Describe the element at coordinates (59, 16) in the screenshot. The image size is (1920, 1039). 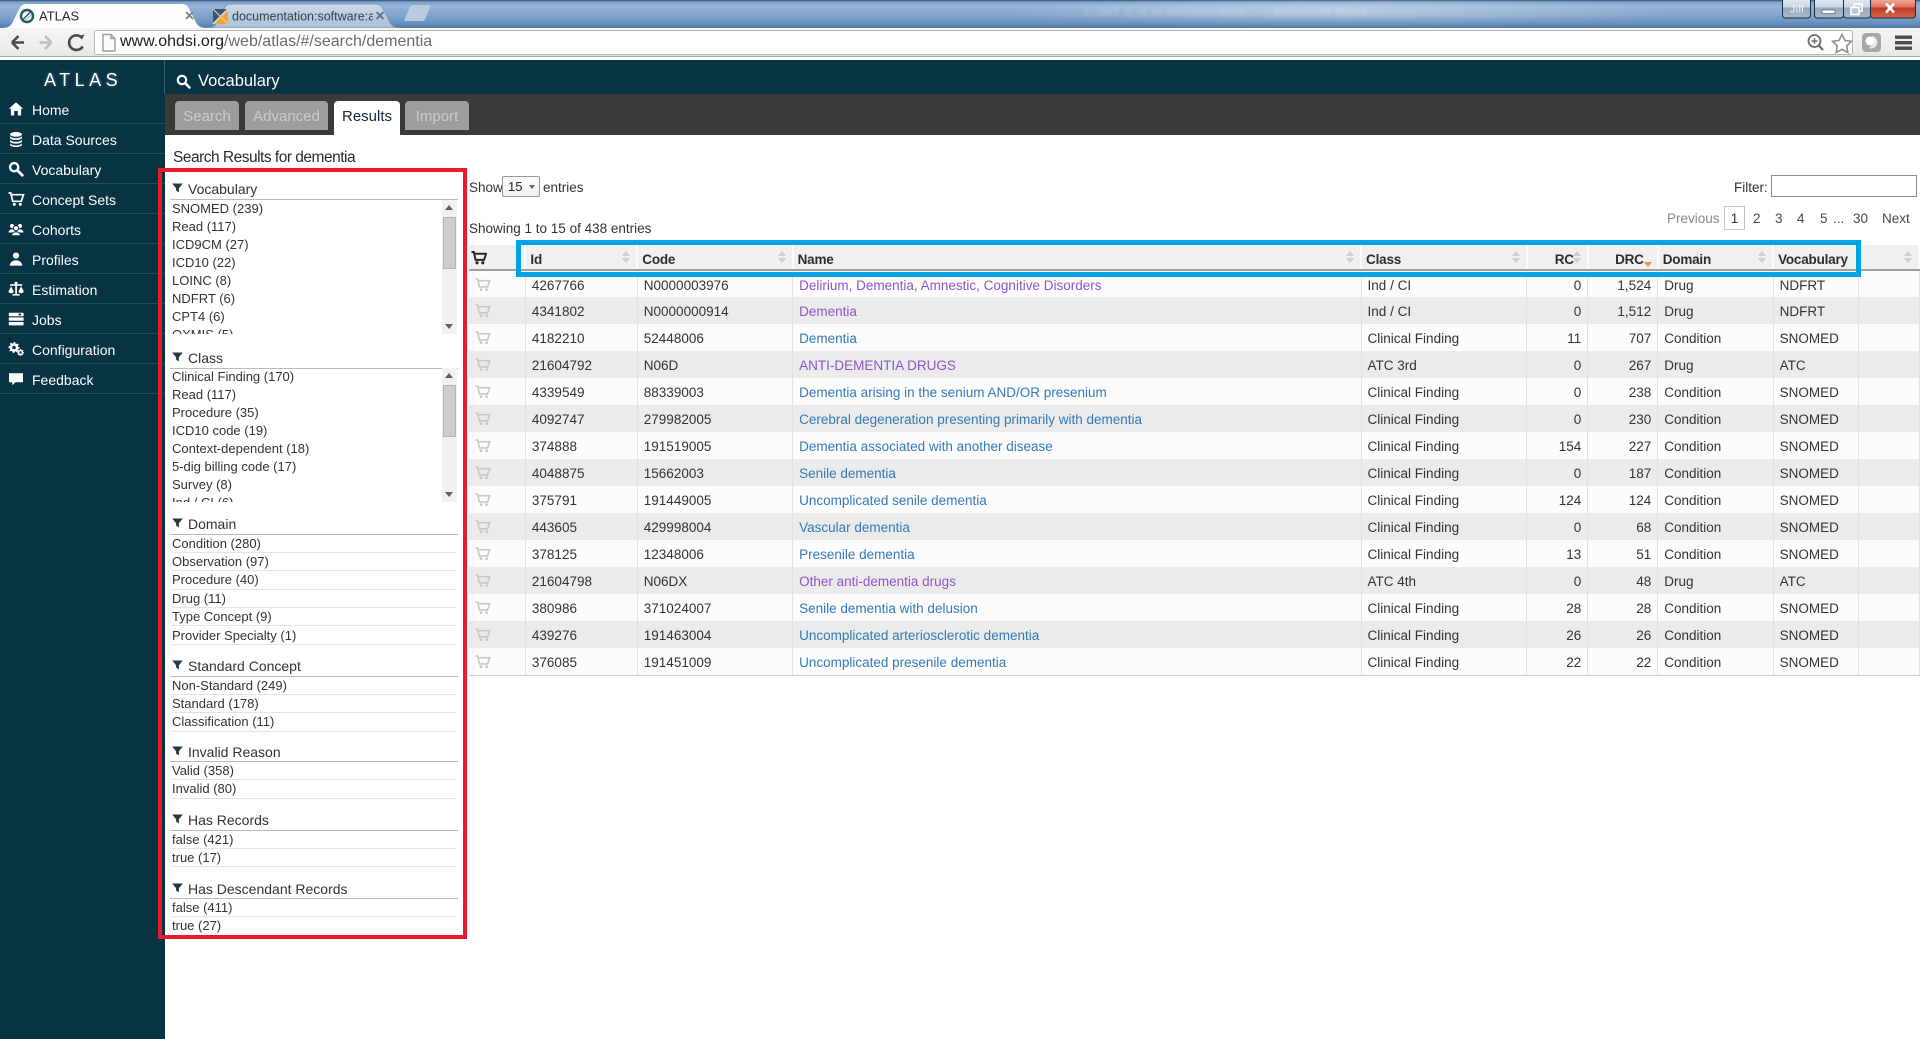
I see `svg-text: ATLAS` at that location.